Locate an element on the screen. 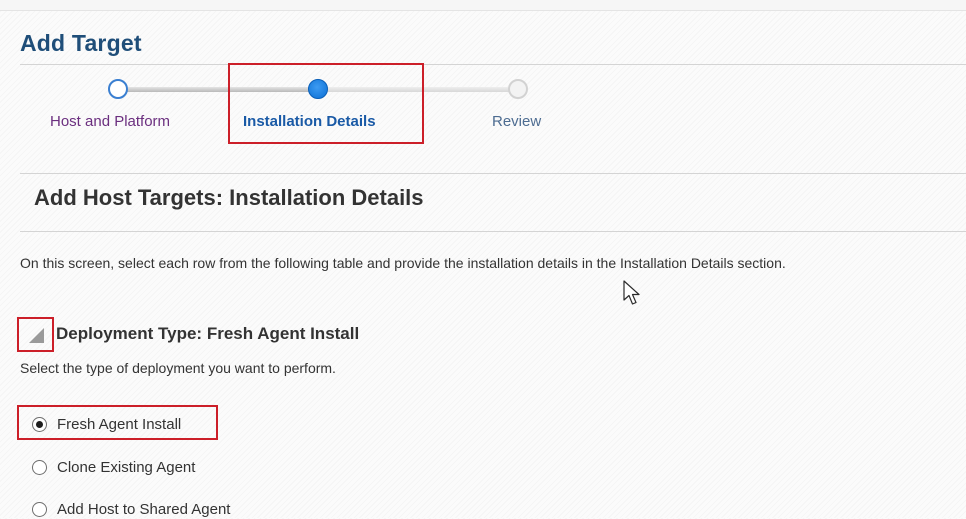 This screenshot has width=966, height=519. disclosure-triangle-icon is located at coordinates (36, 335).